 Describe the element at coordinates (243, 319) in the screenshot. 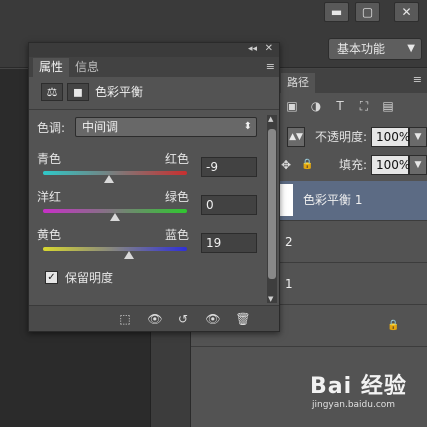

I see `trash-icon: 🗑` at that location.